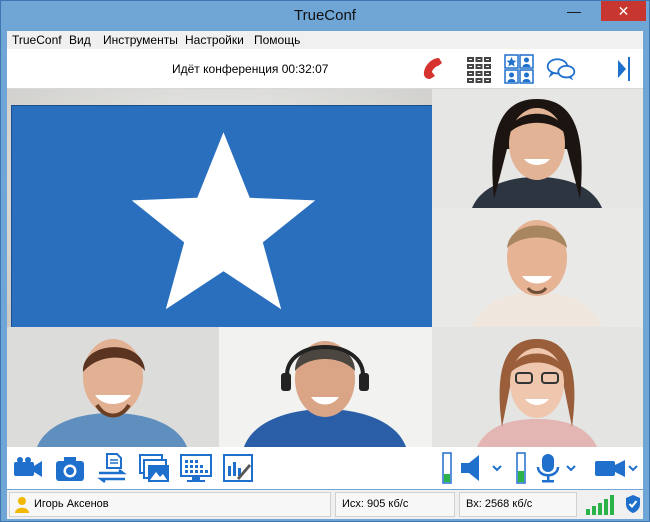 The height and width of the screenshot is (522, 650). I want to click on close-button: ✕, so click(623, 11).